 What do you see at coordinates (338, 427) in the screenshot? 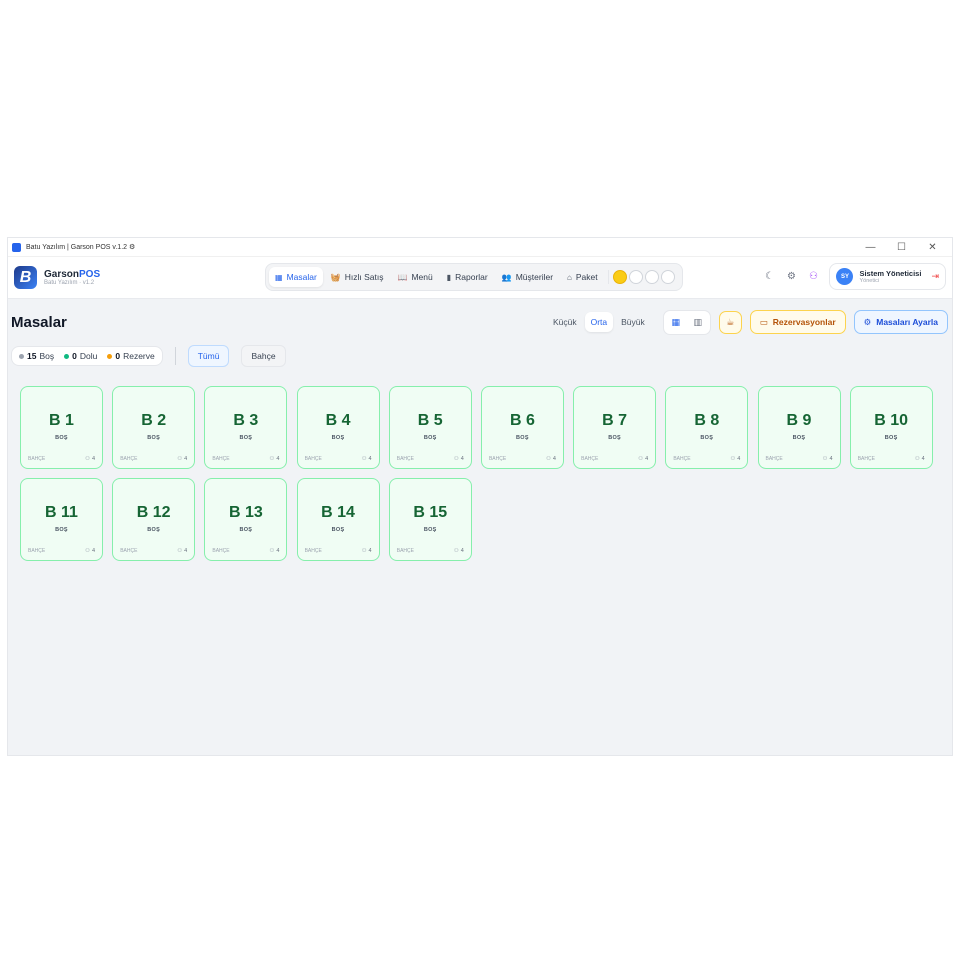
I see `table-card: B 4 BOŞ BAHÇE ⚇ 4` at bounding box center [338, 427].